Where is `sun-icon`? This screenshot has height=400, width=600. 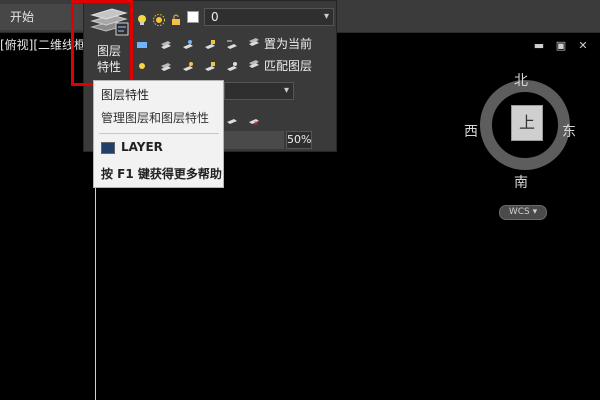
sun-icon is located at coordinates (159, 18).